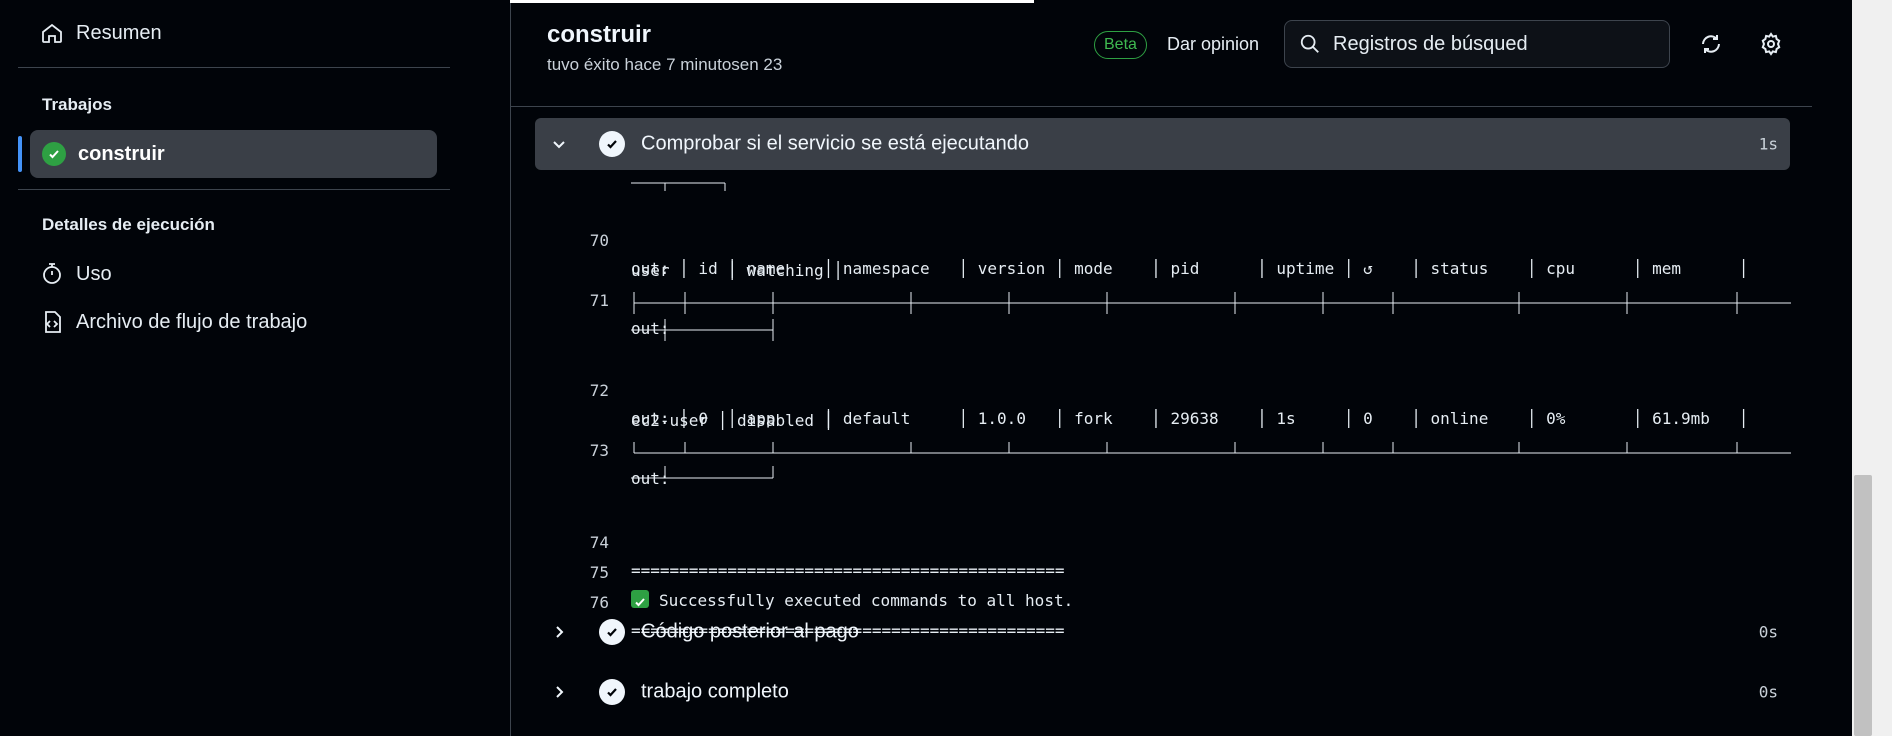 The image size is (1892, 736). I want to click on sidebar-item-summary: Resumen, so click(101, 33).